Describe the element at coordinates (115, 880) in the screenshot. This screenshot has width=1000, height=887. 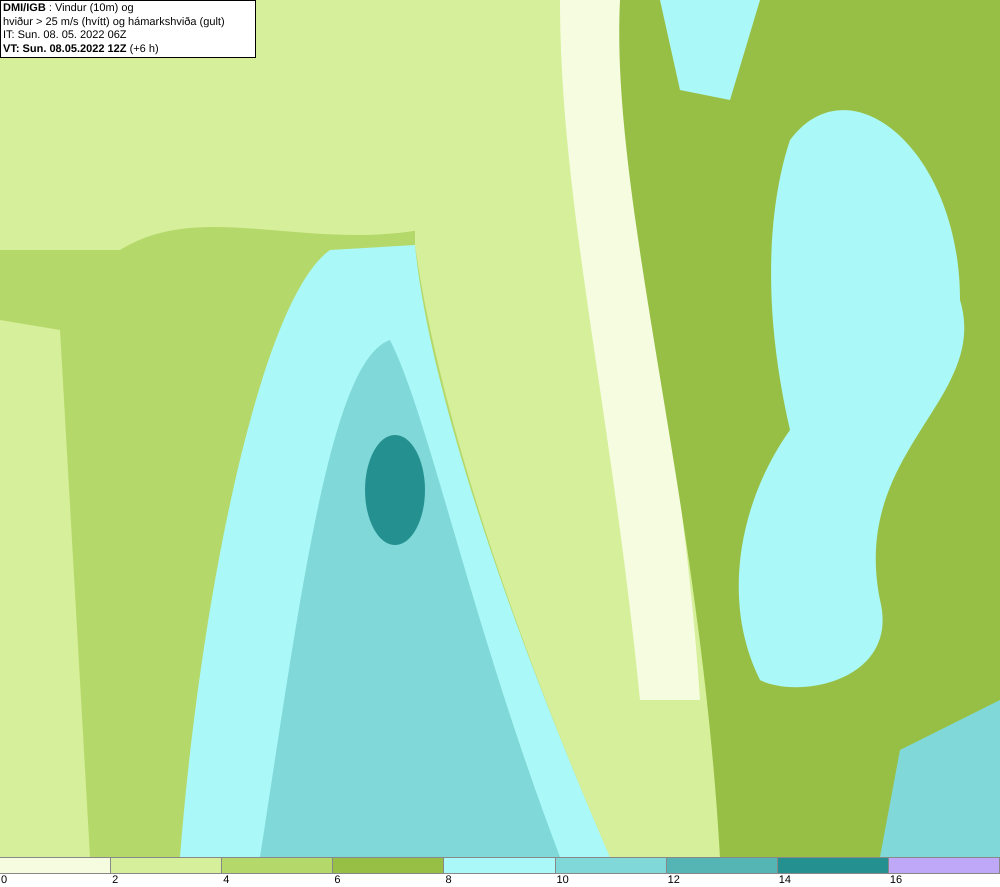
I see `legend-label: 2` at that location.